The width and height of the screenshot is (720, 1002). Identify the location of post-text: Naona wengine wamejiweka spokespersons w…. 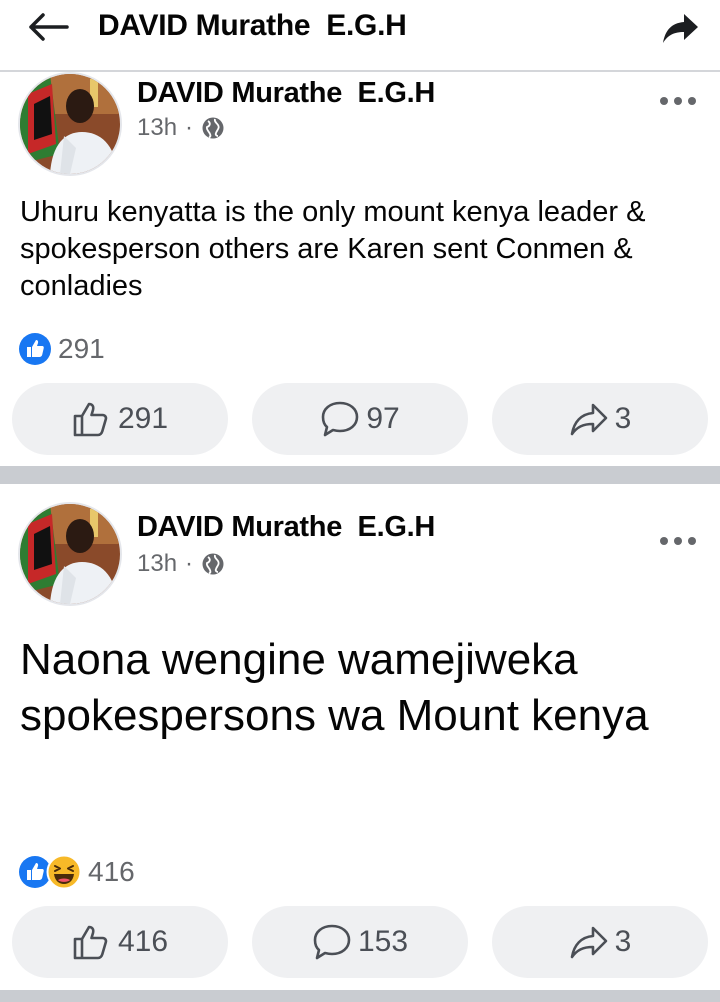
(334, 687).